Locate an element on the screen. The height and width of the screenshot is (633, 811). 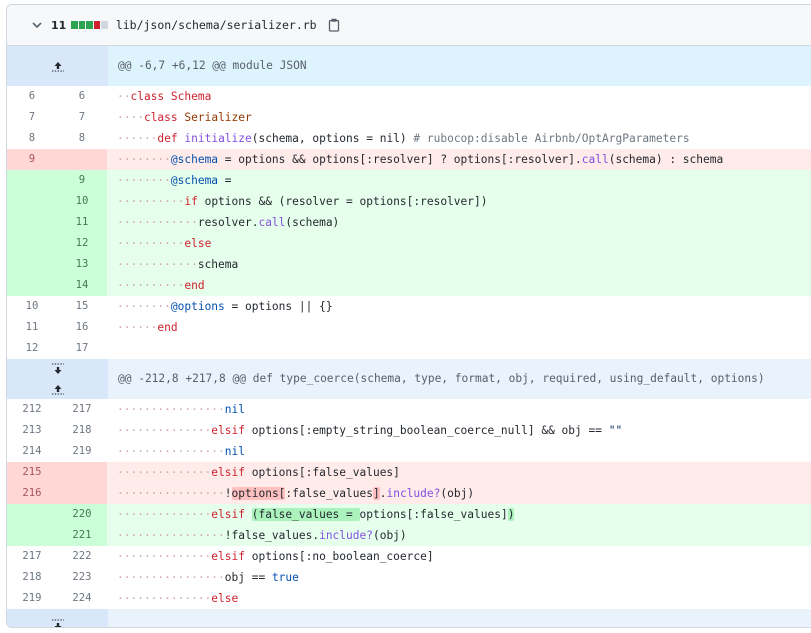
new-line-number: 9 is located at coordinates (82, 180).